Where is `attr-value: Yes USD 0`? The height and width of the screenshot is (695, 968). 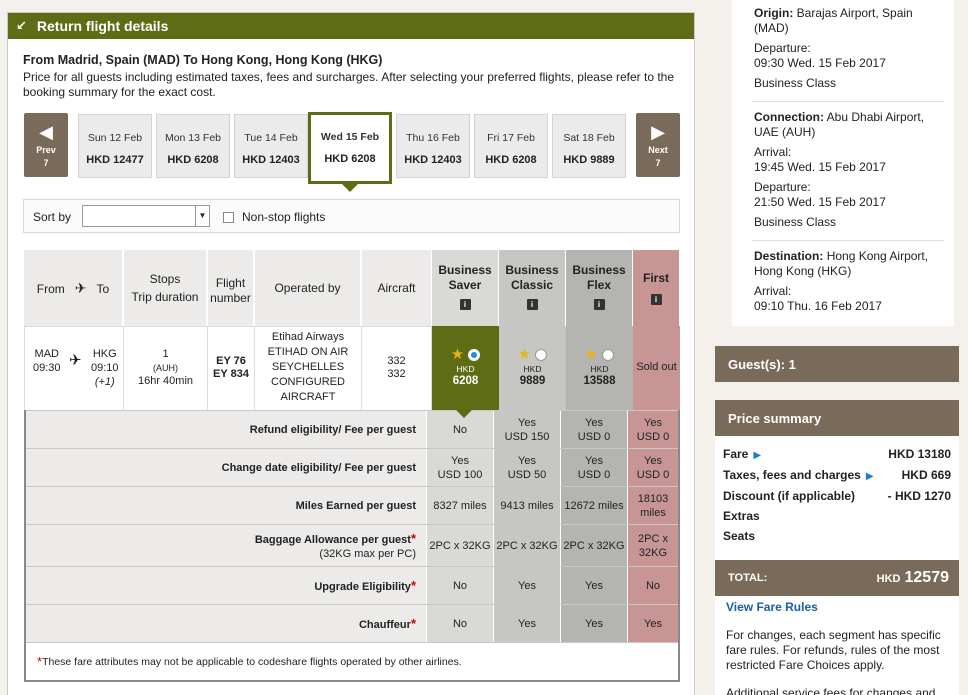 attr-value: Yes USD 0 is located at coordinates (652, 429).